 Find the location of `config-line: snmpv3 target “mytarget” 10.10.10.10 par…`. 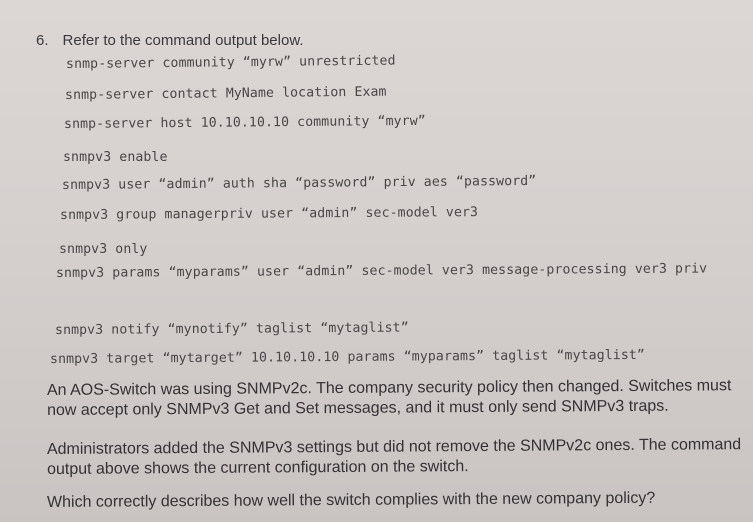

config-line: snmpv3 target “mytarget” 10.10.10.10 par… is located at coordinates (347, 357).